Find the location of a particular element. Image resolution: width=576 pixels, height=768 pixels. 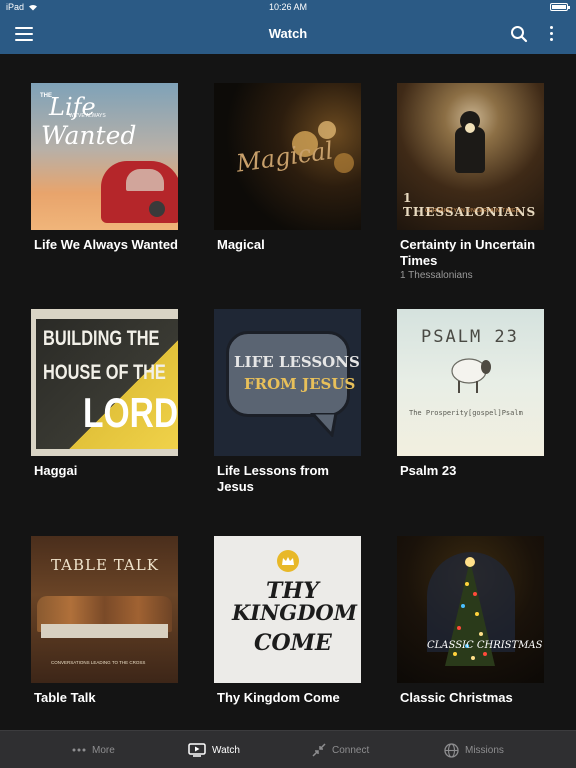

christmas-tree-icon is located at coordinates (470, 611).